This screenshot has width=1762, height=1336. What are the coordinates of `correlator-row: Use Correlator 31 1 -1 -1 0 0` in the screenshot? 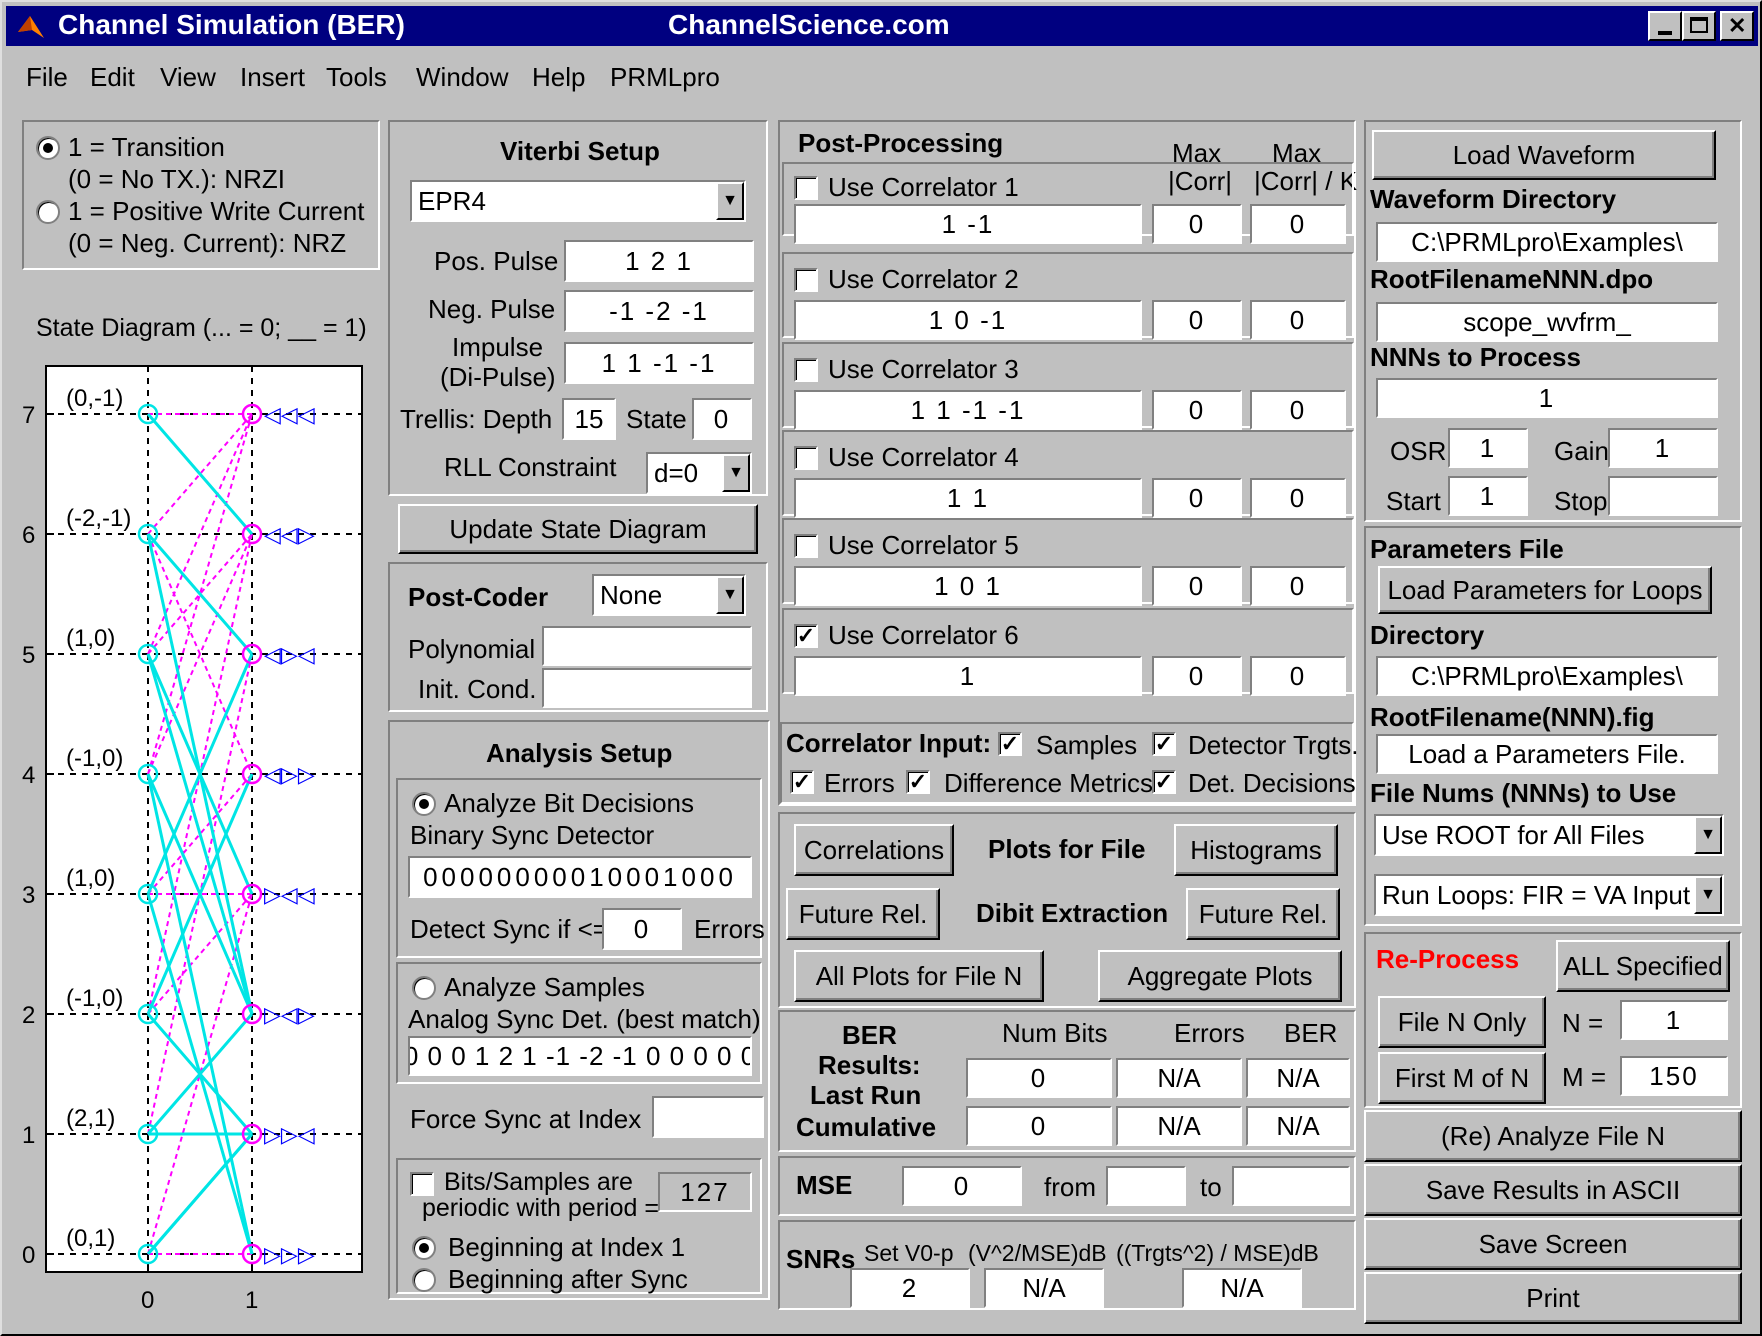 It's located at (1068, 386).